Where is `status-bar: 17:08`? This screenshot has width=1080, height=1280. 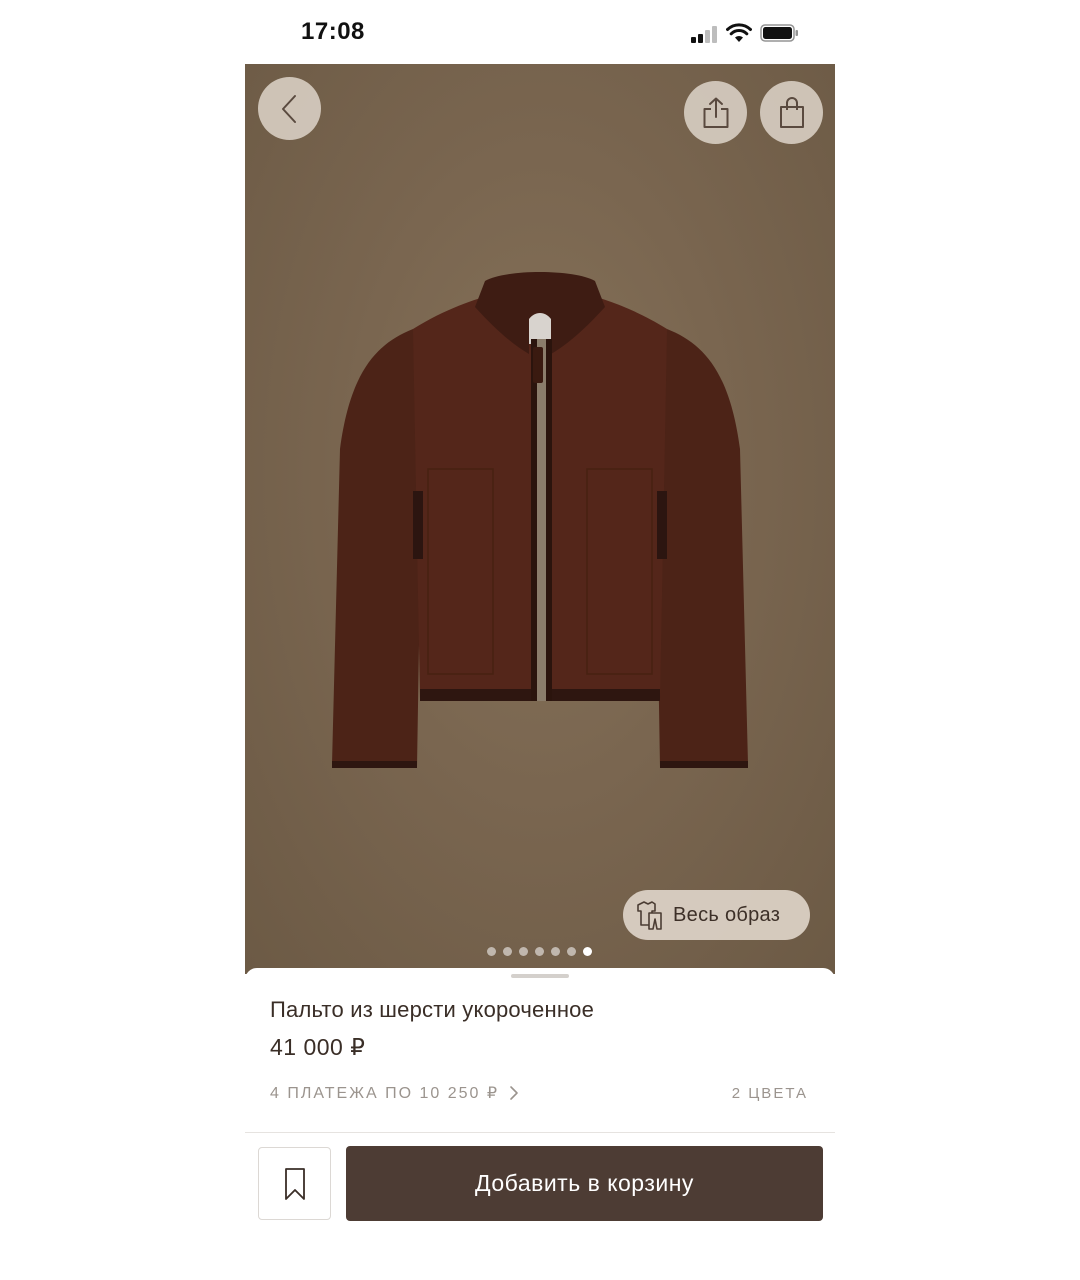
status-bar: 17:08 is located at coordinates (540, 32).